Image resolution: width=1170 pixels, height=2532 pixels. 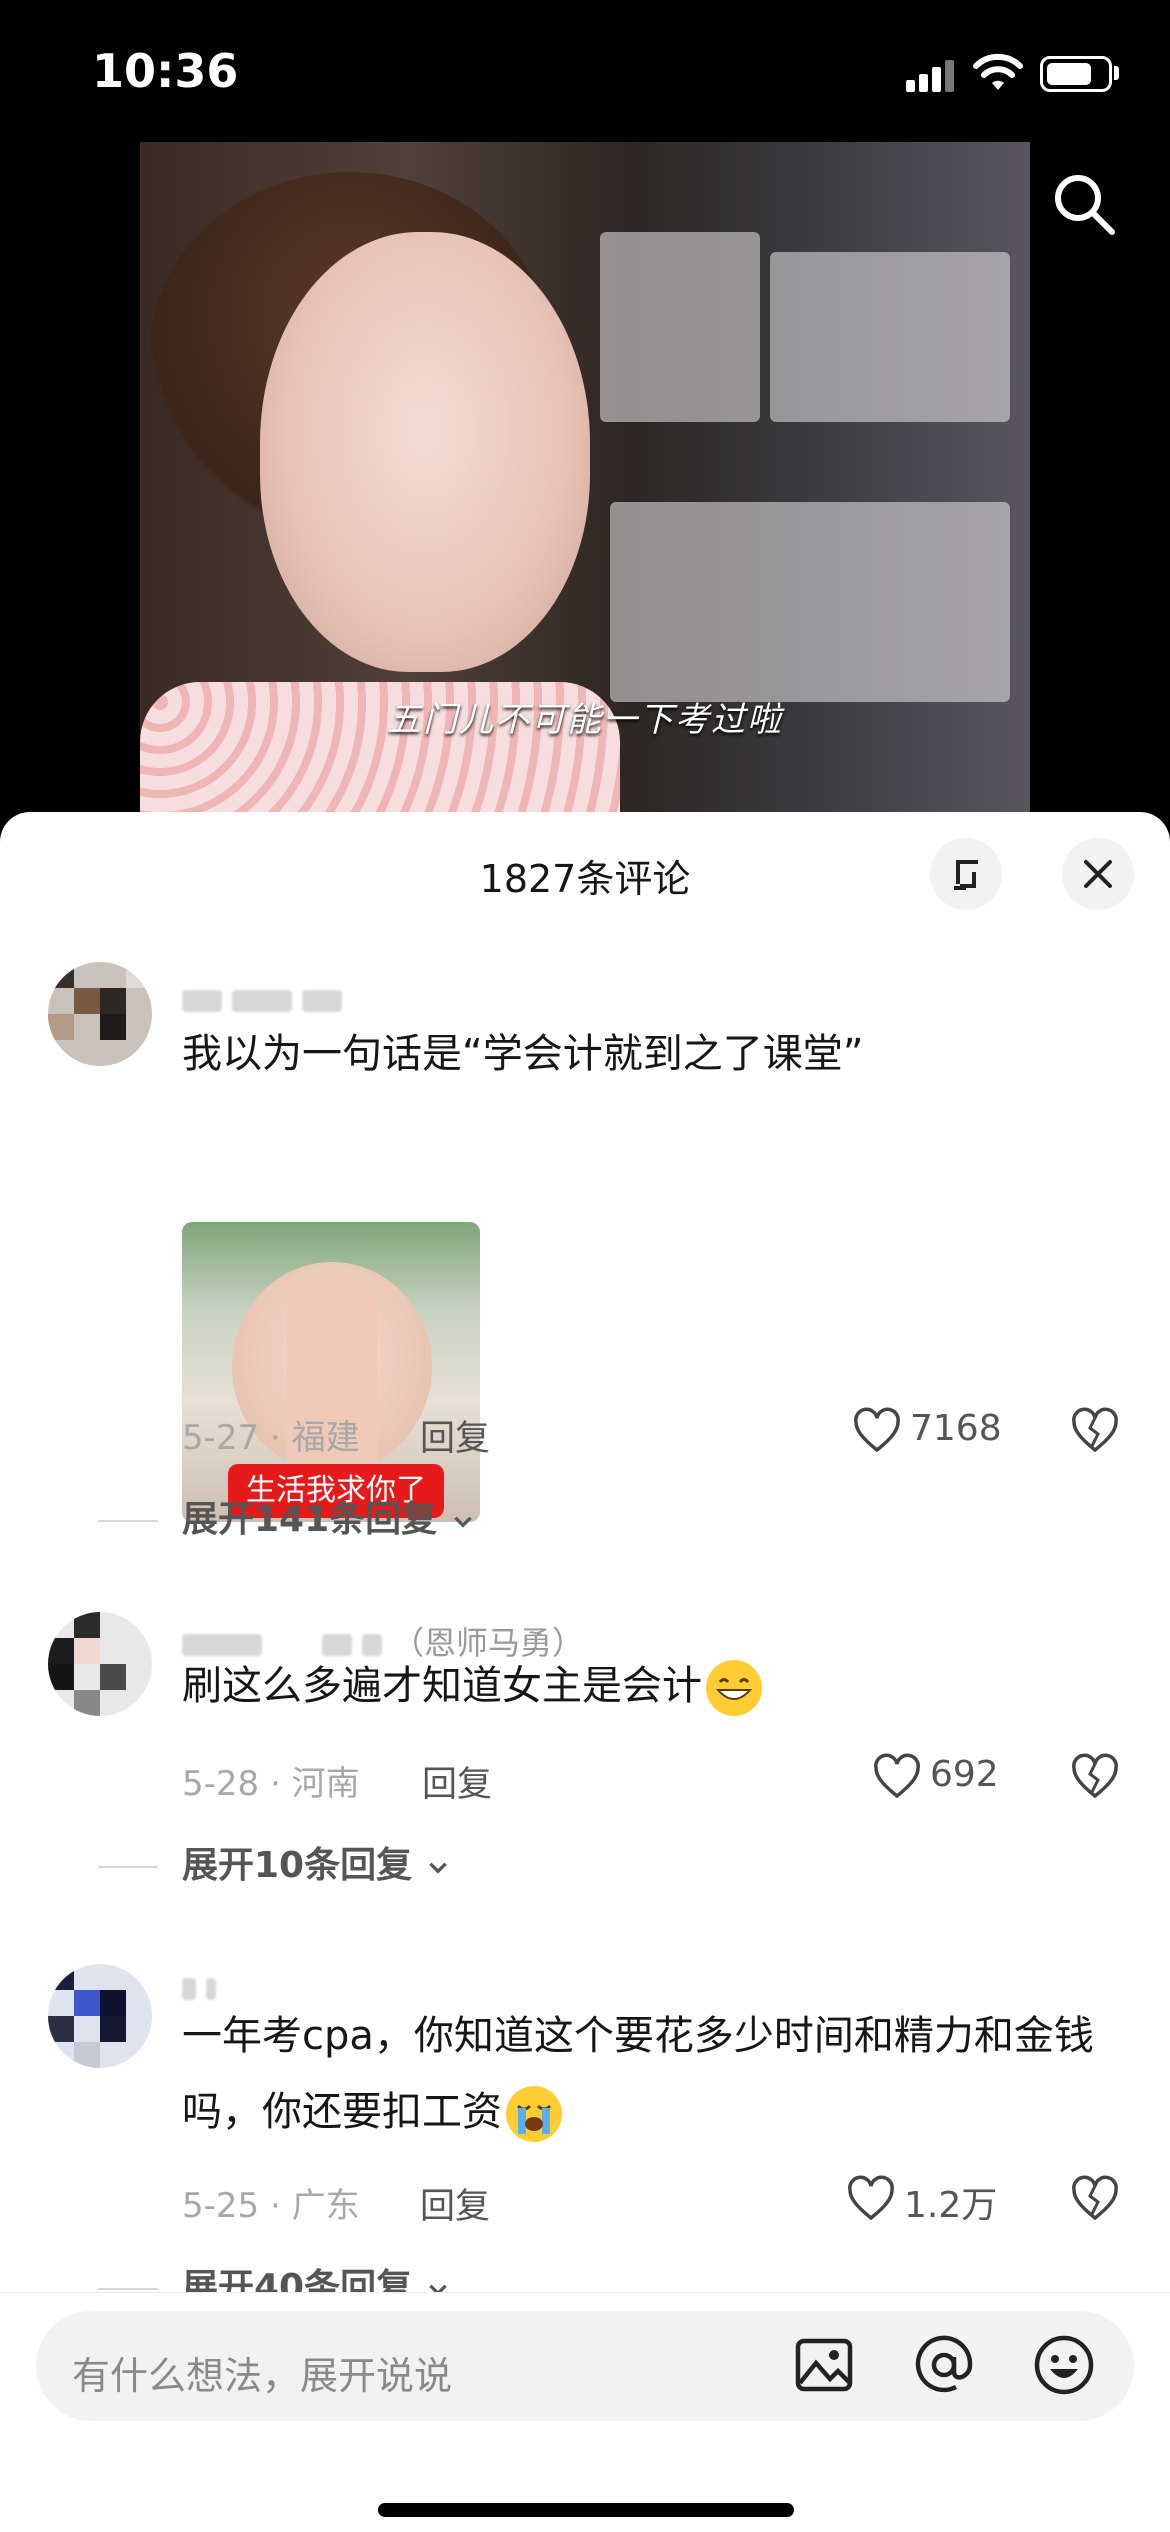 I want to click on wifi-icon, so click(x=998, y=71).